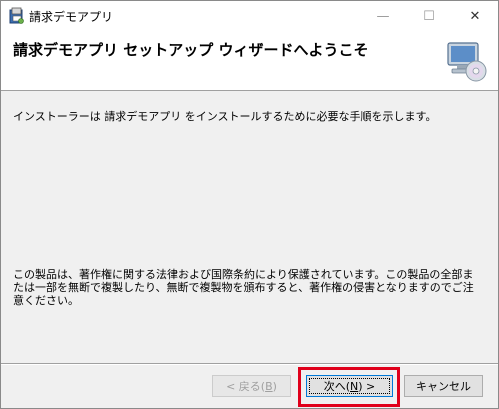  I want to click on back-button-label-prefix: < 戻る(, so click(246, 386).